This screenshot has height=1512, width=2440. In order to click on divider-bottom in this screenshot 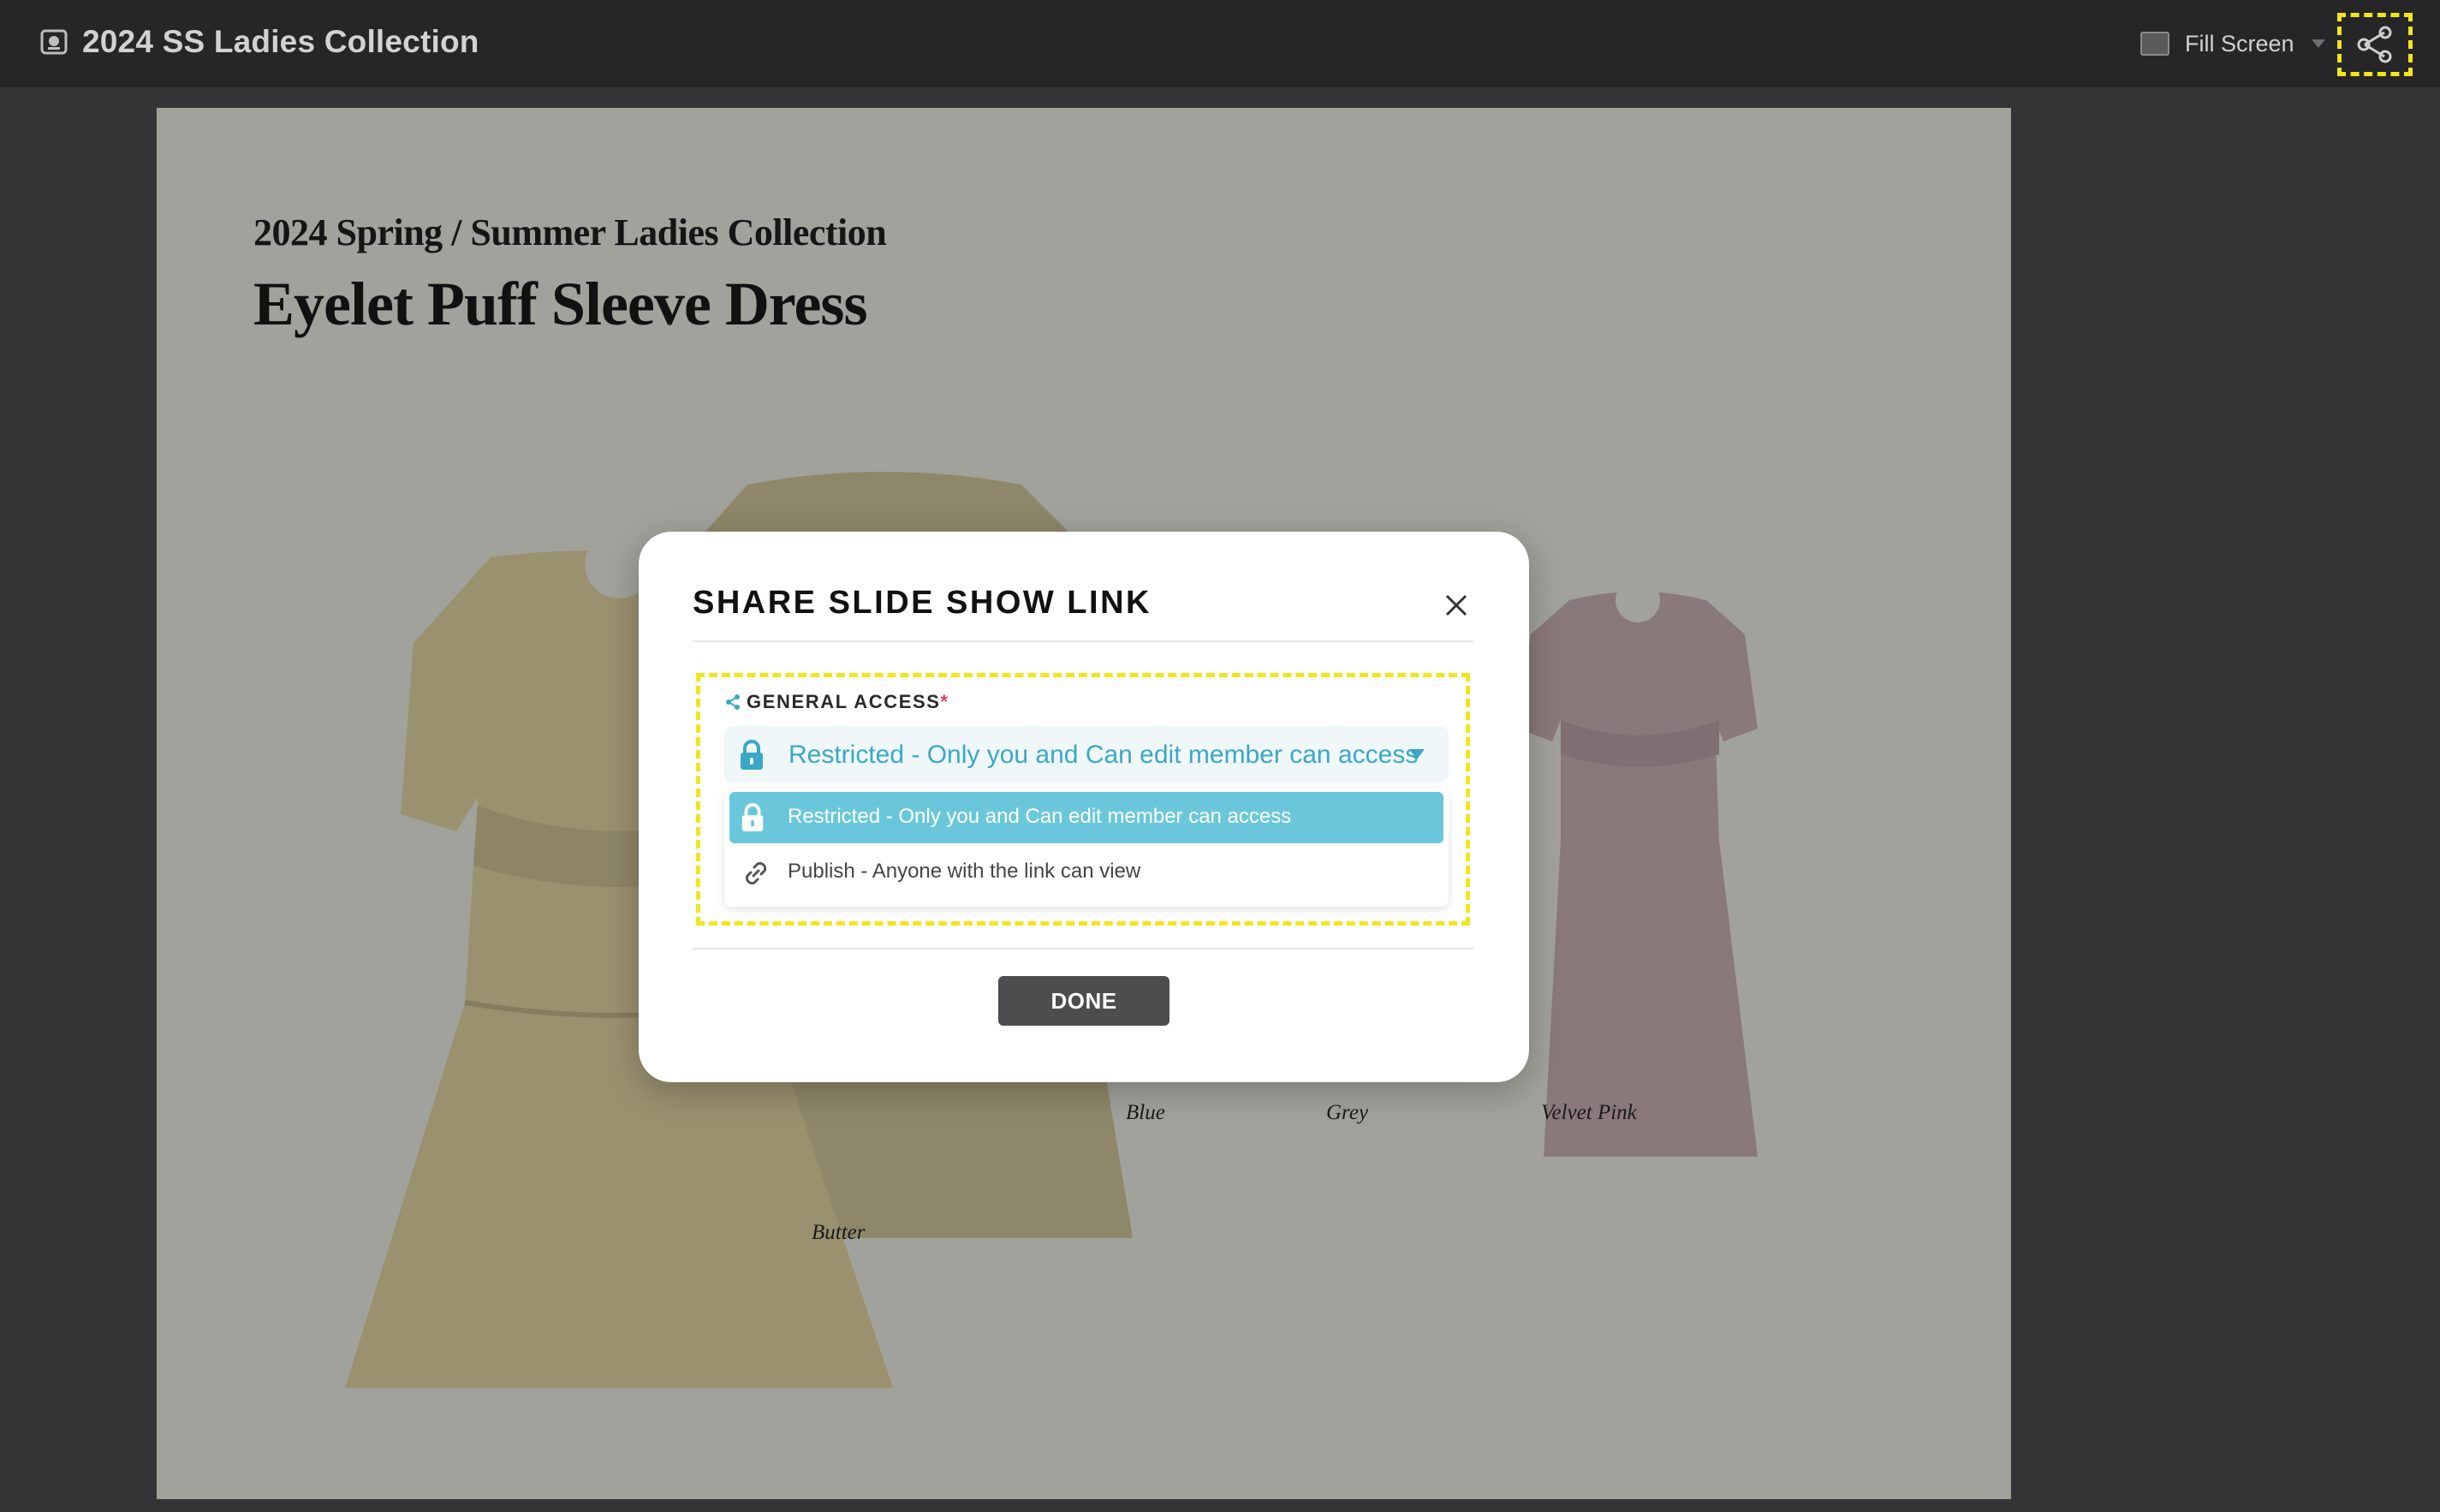, I will do `click(1083, 948)`.